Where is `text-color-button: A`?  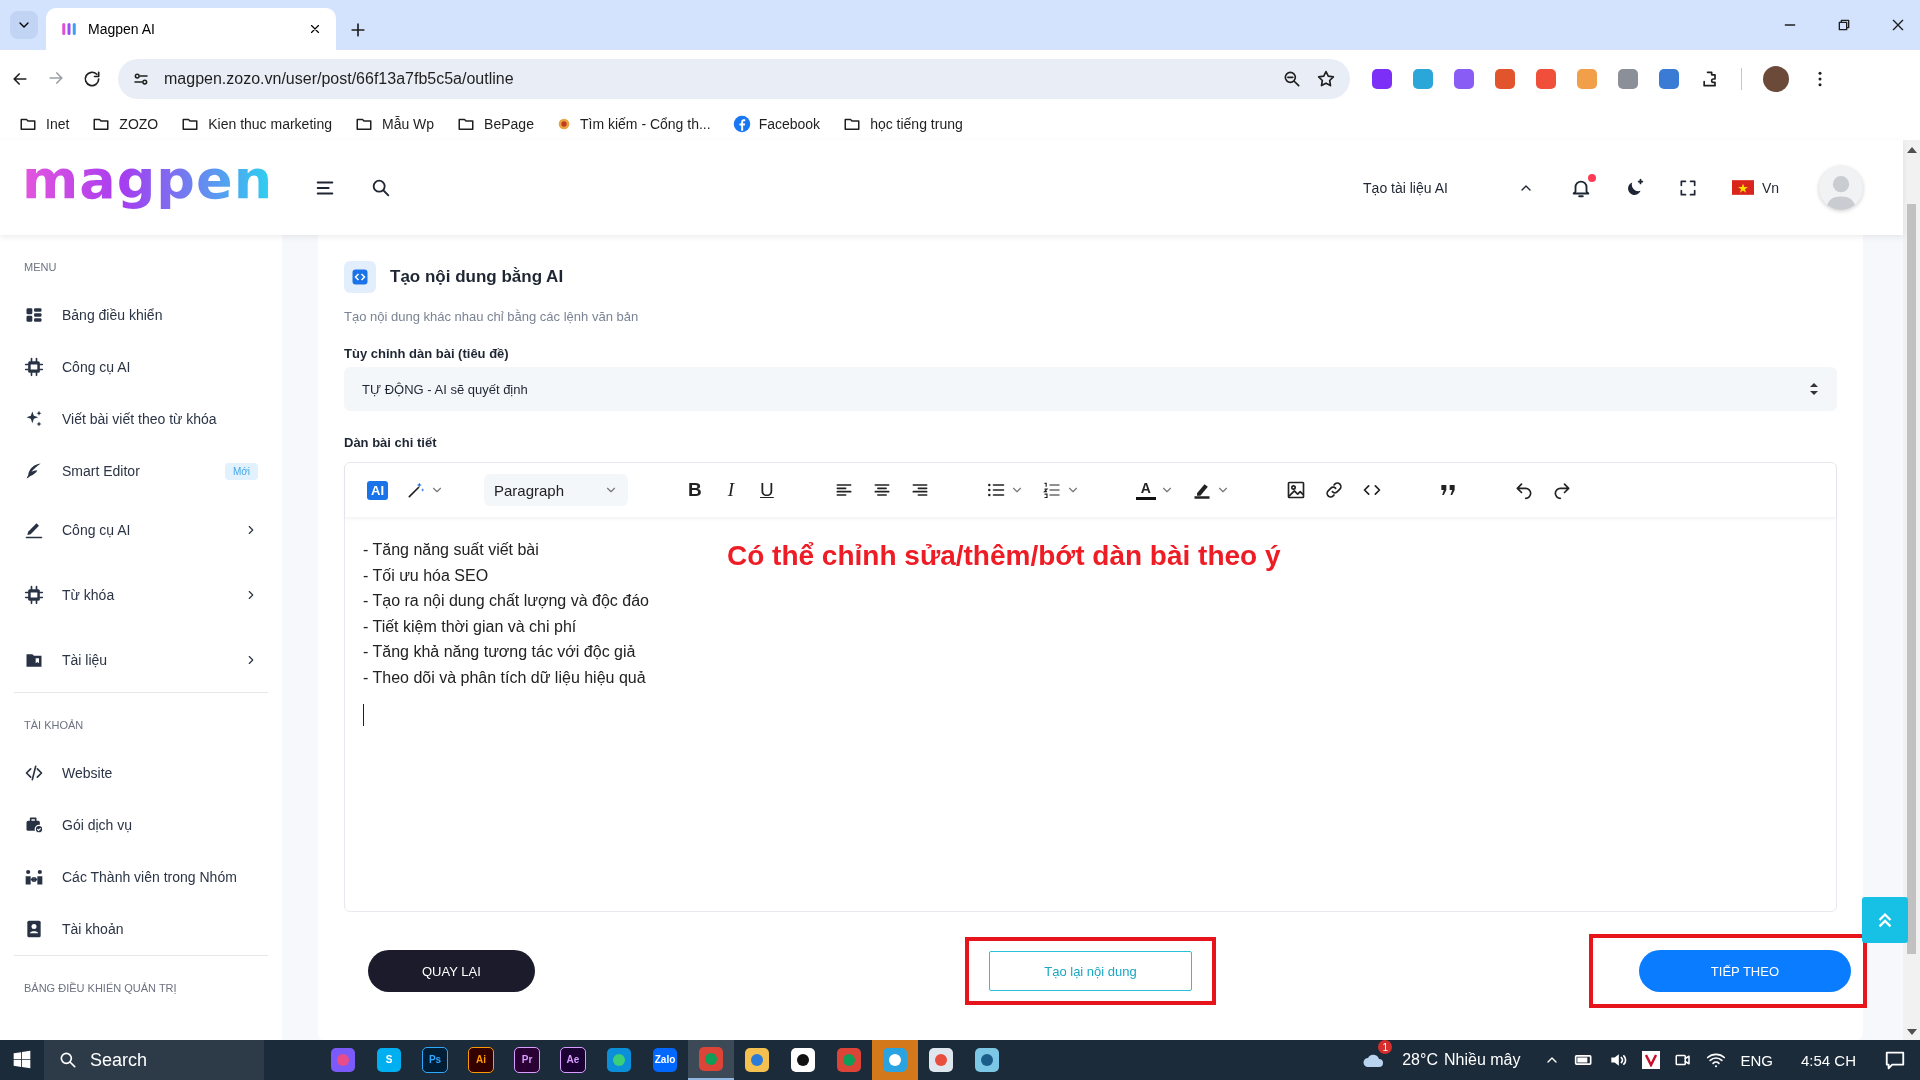 text-color-button: A is located at coordinates (1145, 490).